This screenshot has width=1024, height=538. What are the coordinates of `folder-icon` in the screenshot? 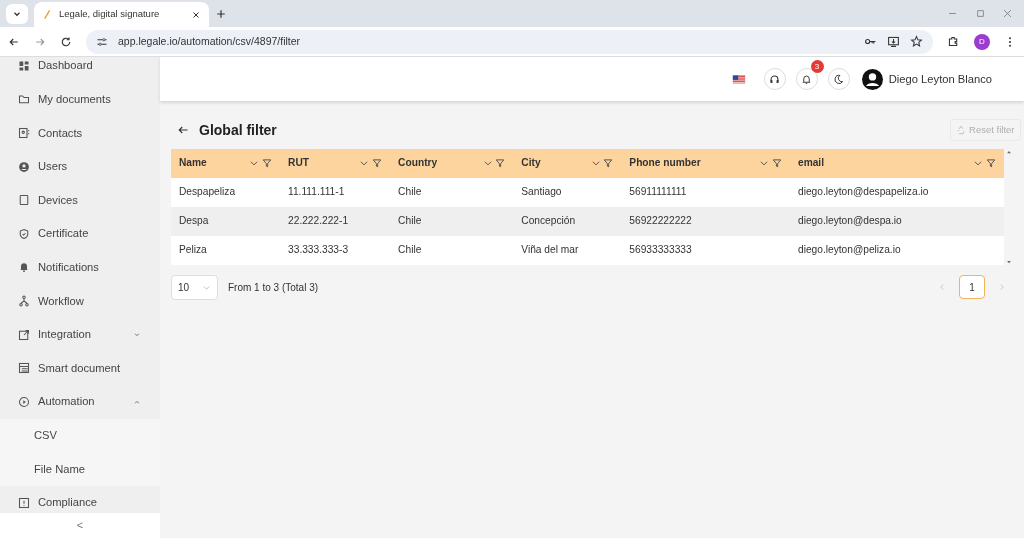 It's located at (24, 99).